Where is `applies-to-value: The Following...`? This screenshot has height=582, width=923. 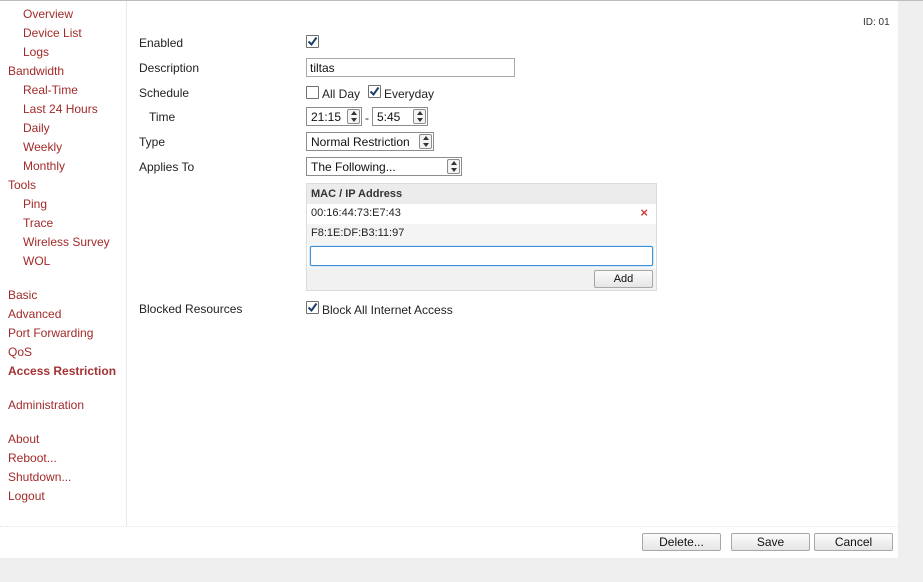 applies-to-value: The Following... is located at coordinates (353, 166).